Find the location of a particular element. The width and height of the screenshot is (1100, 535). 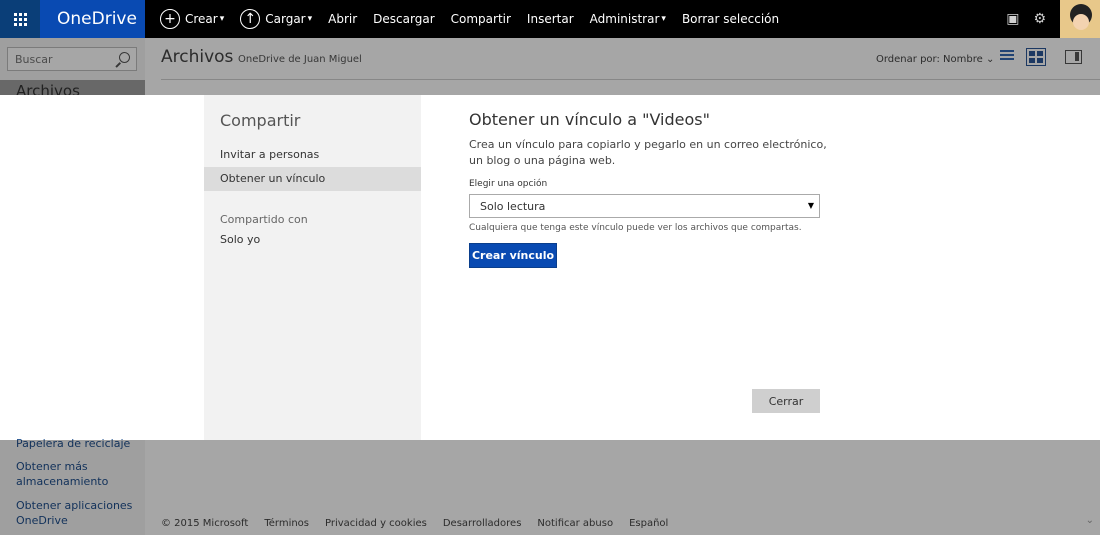

get-link-item: Obtener un vínculo is located at coordinates (312, 179).